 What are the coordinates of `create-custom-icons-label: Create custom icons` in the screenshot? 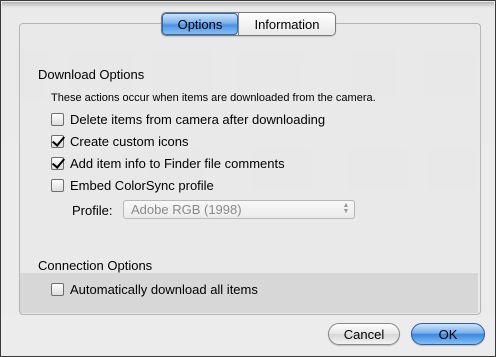 It's located at (129, 141).